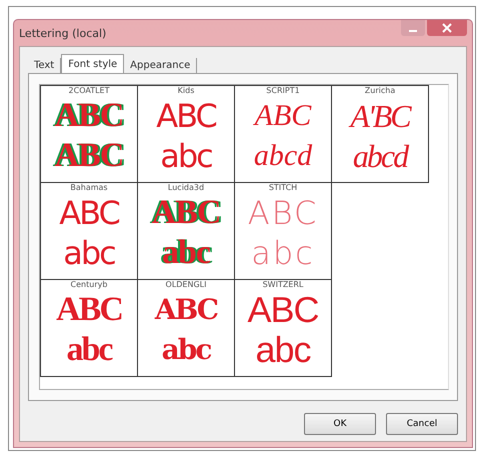  Describe the element at coordinates (186, 188) in the screenshot. I see `font-name: Lucida3d` at that location.